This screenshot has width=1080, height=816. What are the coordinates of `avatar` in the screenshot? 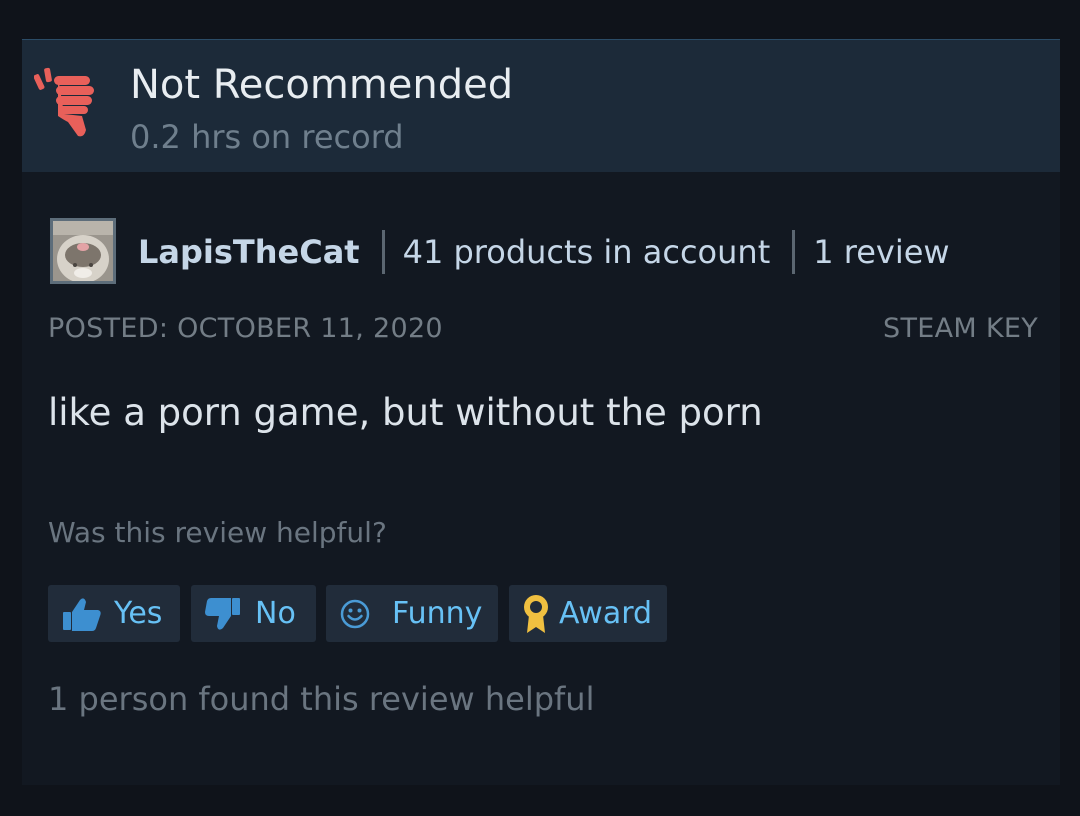 It's located at (83, 251).